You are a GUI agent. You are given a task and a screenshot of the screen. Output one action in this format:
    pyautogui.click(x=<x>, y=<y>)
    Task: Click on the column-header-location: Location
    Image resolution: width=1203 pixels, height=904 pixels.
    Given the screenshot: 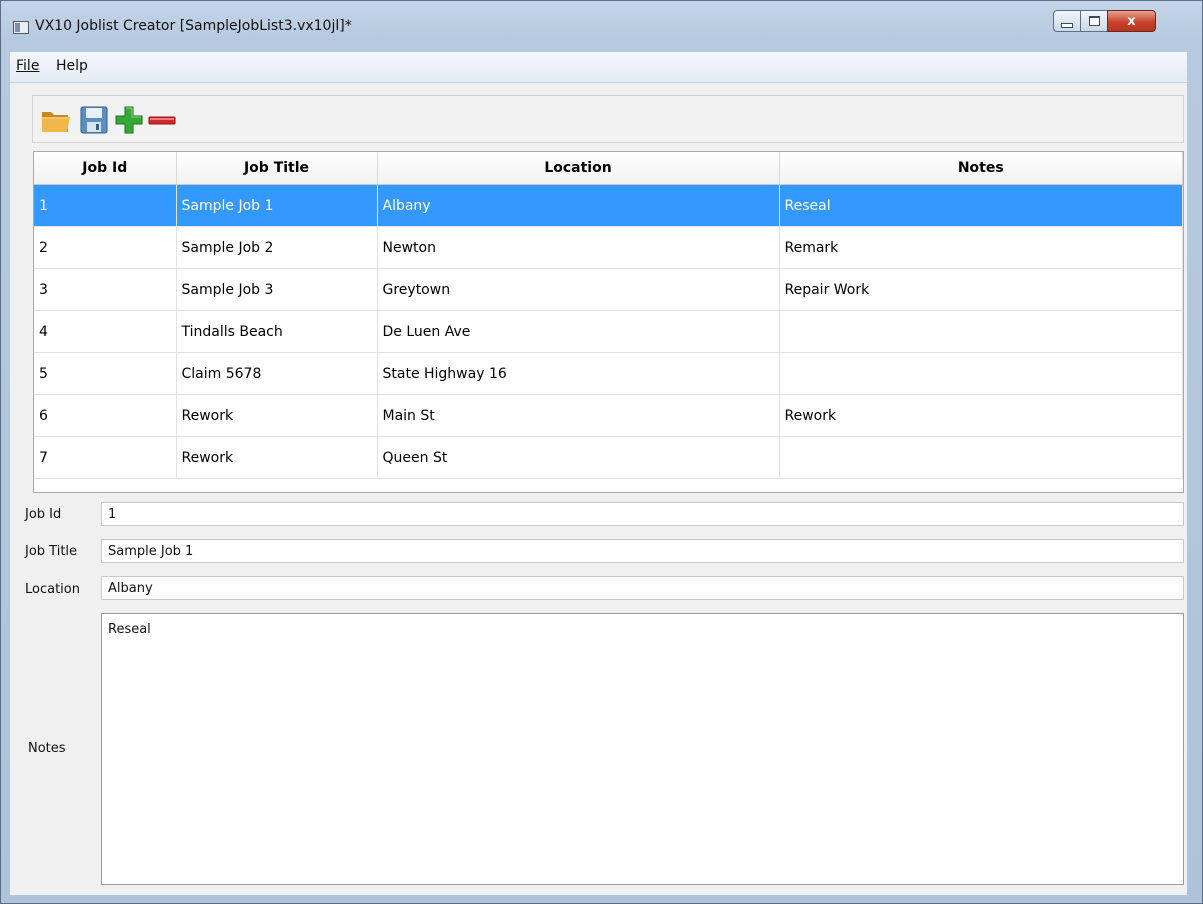 What is the action you would take?
    pyautogui.click(x=578, y=168)
    